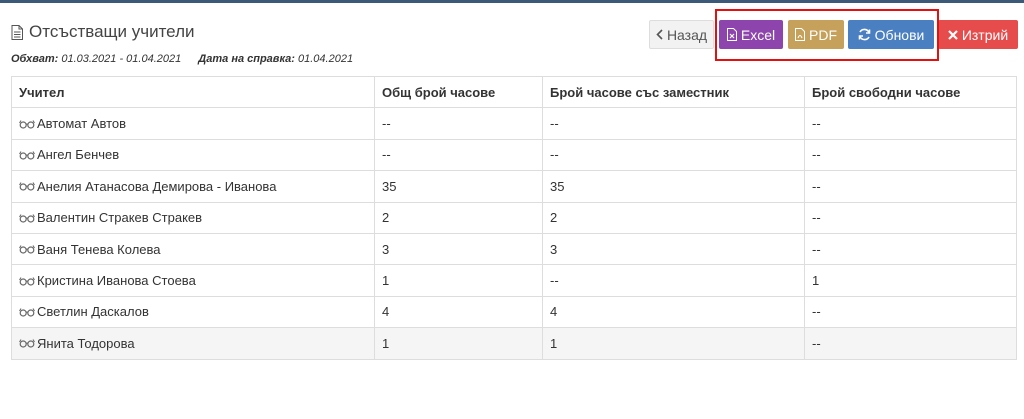 Image resolution: width=1024 pixels, height=419 pixels. What do you see at coordinates (953, 34) in the screenshot?
I see `close-icon` at bounding box center [953, 34].